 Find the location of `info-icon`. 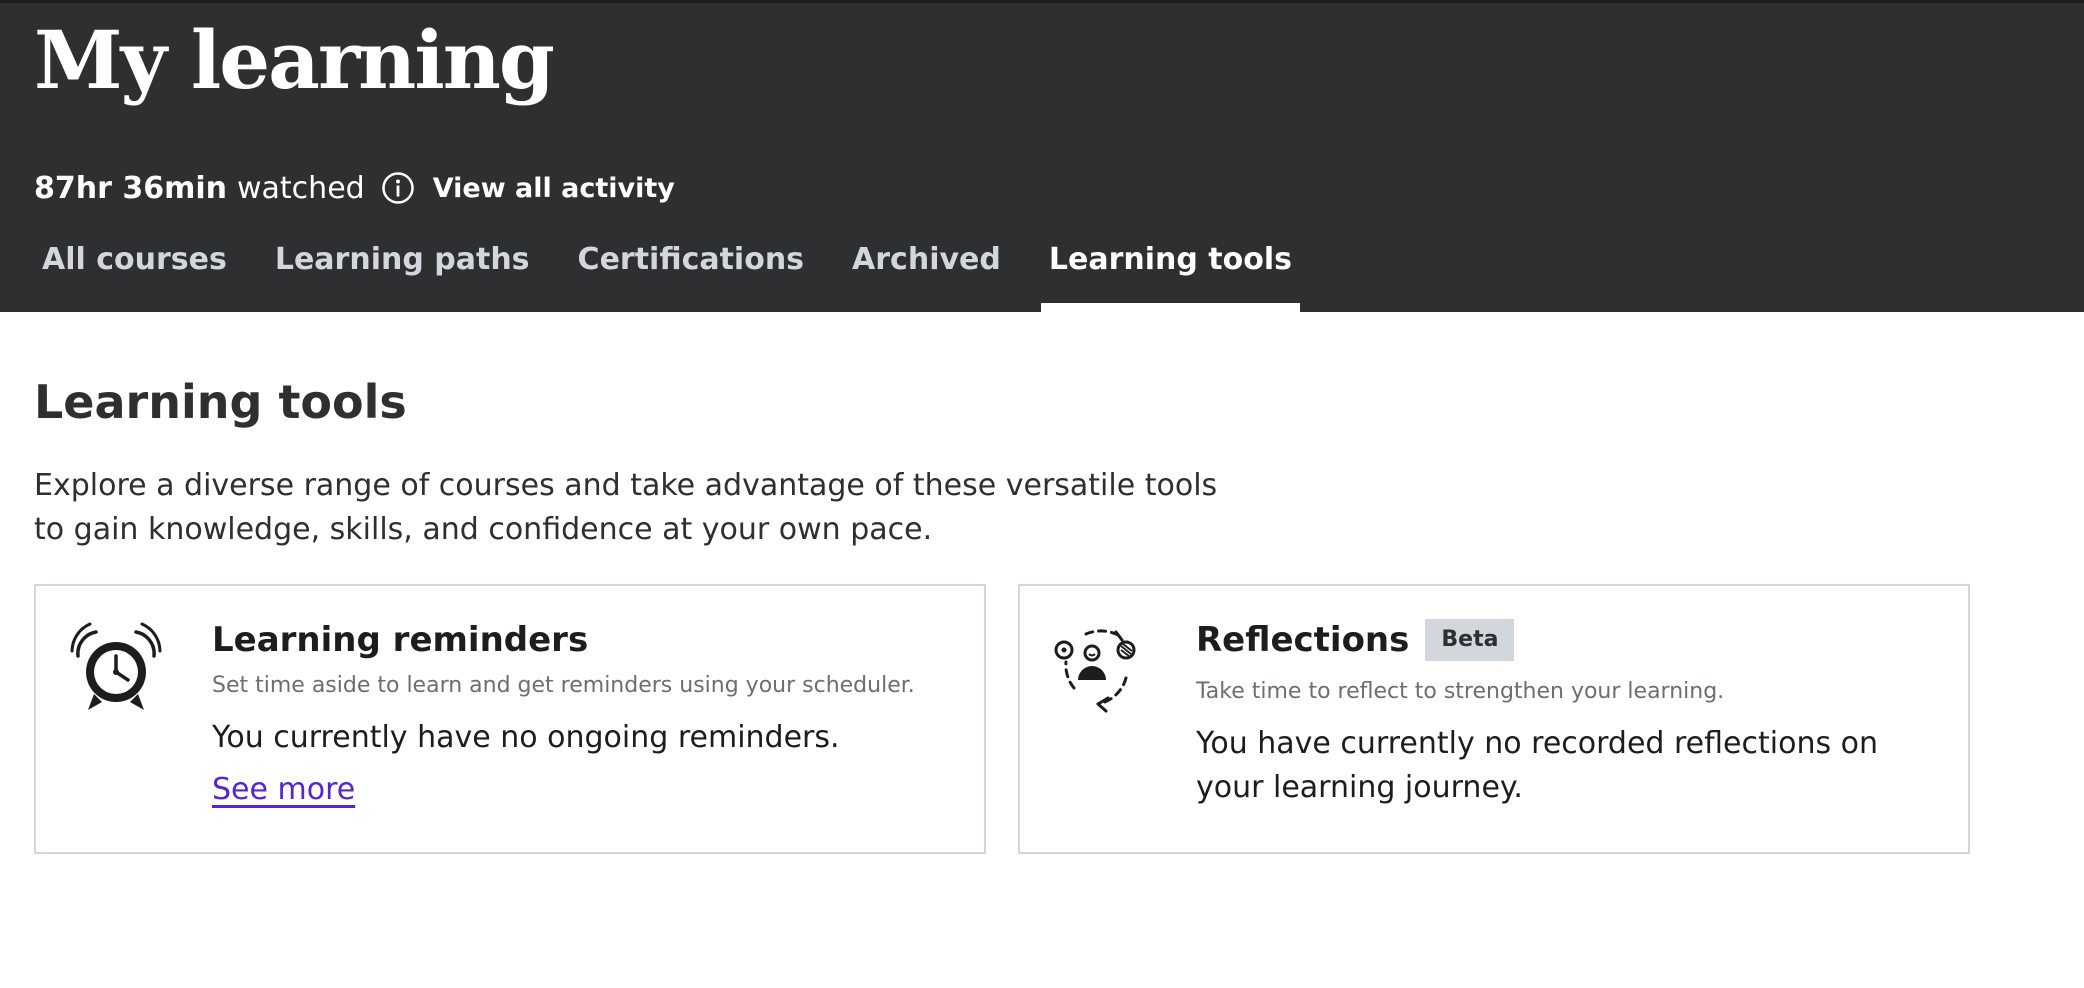

info-icon is located at coordinates (398, 188).